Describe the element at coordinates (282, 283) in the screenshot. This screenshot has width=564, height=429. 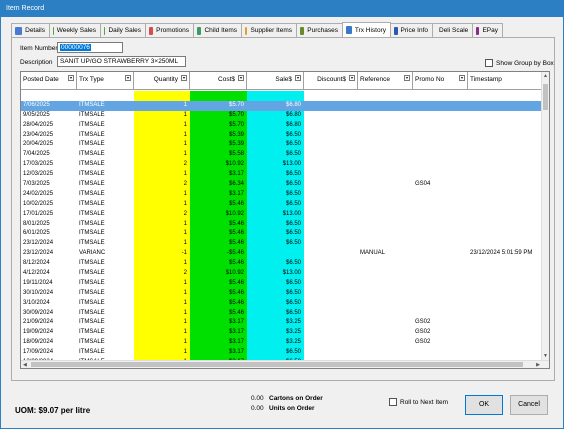
I see `table-row: 19/11/2024 ITMSALE 1 $5.46 $6.50` at that location.